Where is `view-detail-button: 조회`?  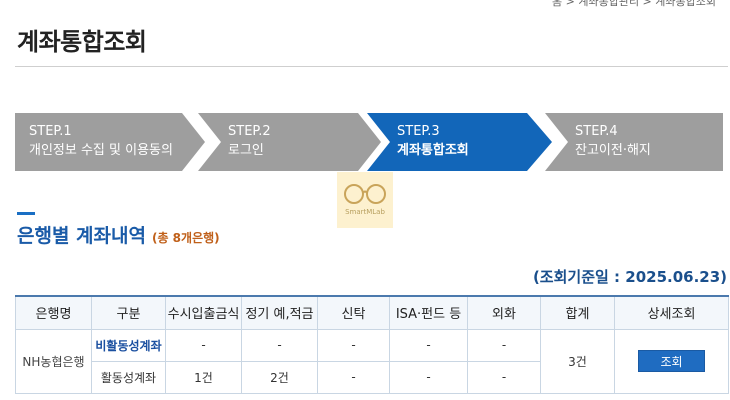 view-detail-button: 조회 is located at coordinates (671, 361).